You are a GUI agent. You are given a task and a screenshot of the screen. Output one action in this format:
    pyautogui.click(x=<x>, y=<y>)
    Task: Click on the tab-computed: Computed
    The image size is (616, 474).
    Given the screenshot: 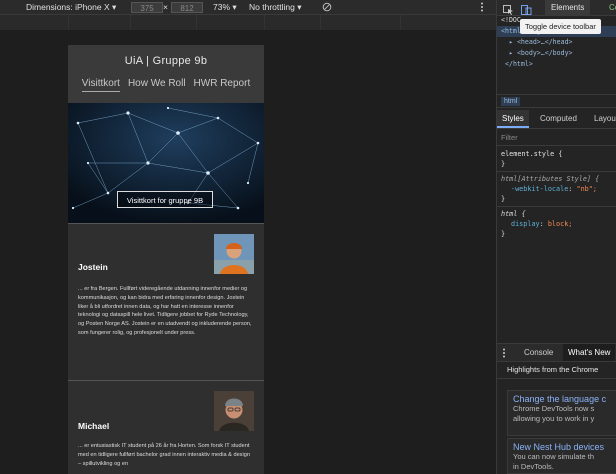 What is the action you would take?
    pyautogui.click(x=558, y=119)
    